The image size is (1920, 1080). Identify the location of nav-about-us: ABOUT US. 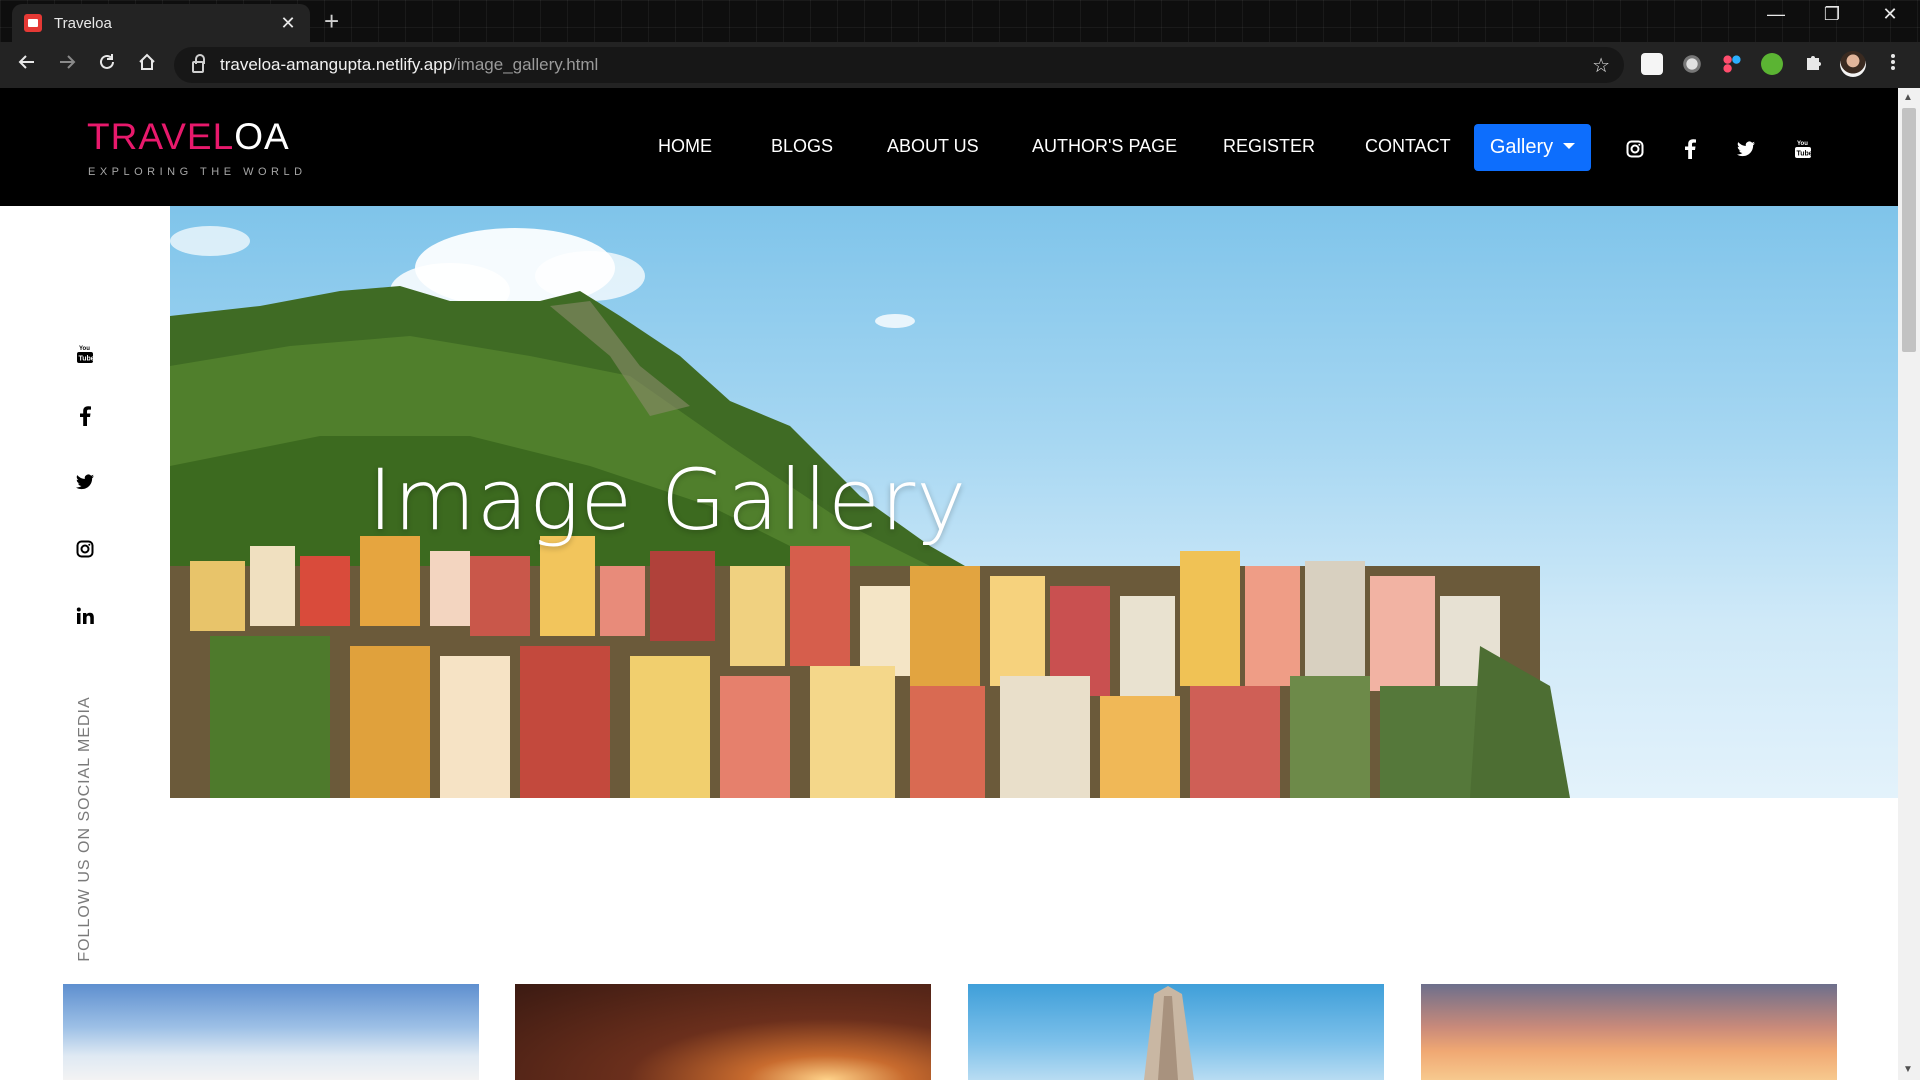
(933, 146).